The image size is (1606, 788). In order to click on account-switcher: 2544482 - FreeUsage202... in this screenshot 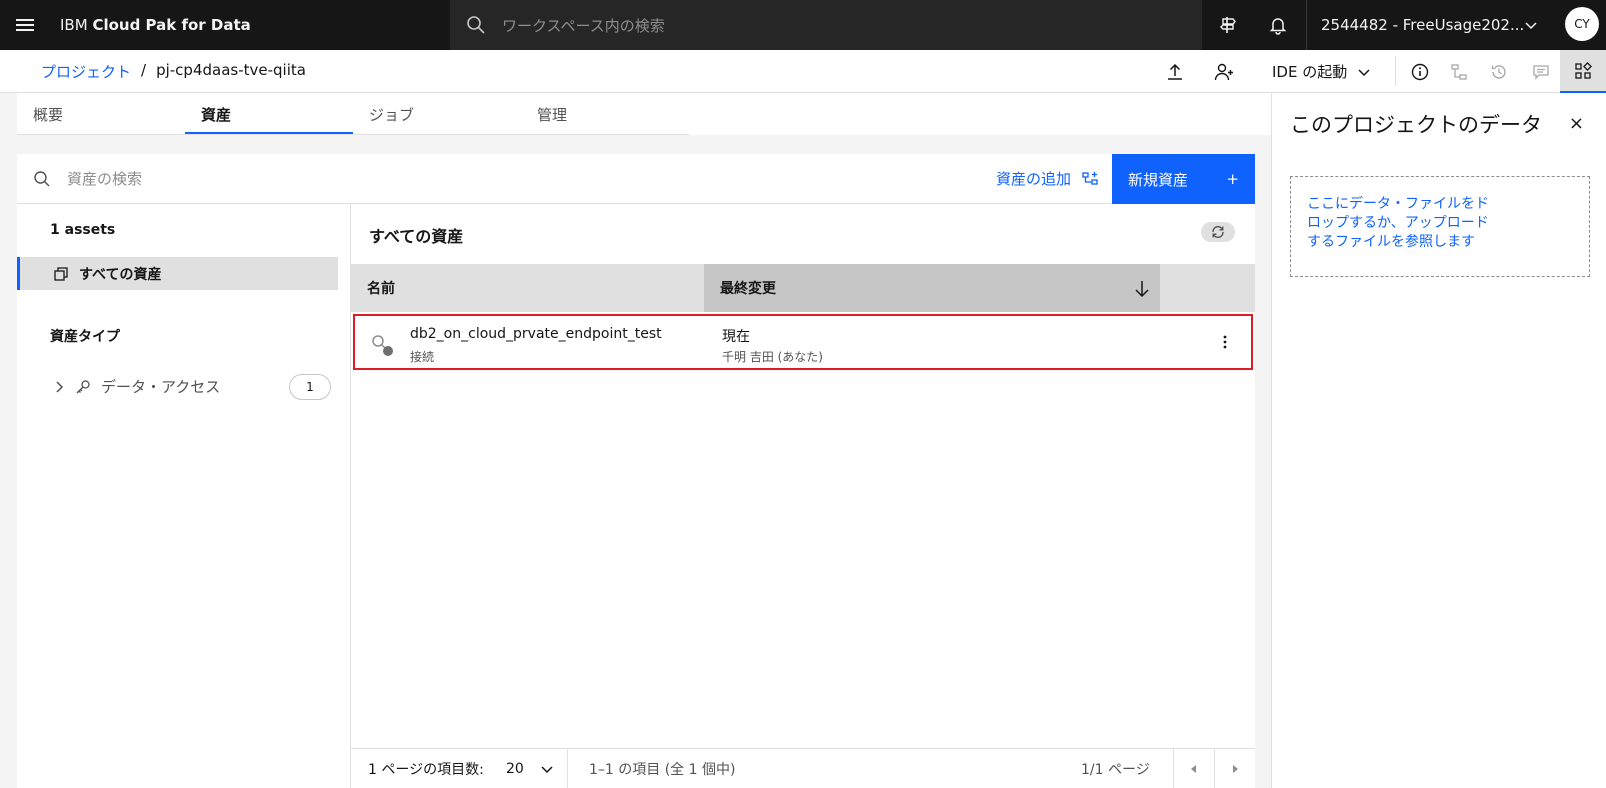, I will do `click(1431, 25)`.